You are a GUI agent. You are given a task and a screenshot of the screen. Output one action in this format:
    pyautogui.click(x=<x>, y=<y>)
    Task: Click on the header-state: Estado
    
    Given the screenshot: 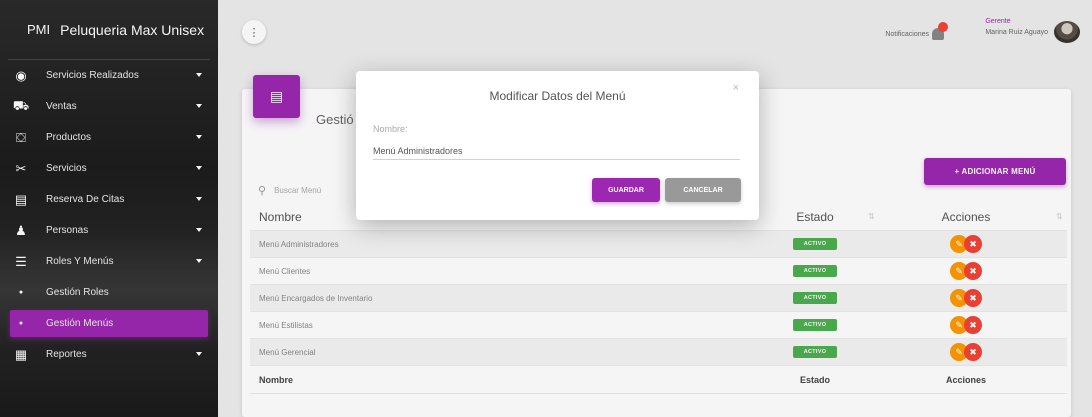 What is the action you would take?
    pyautogui.click(x=815, y=217)
    